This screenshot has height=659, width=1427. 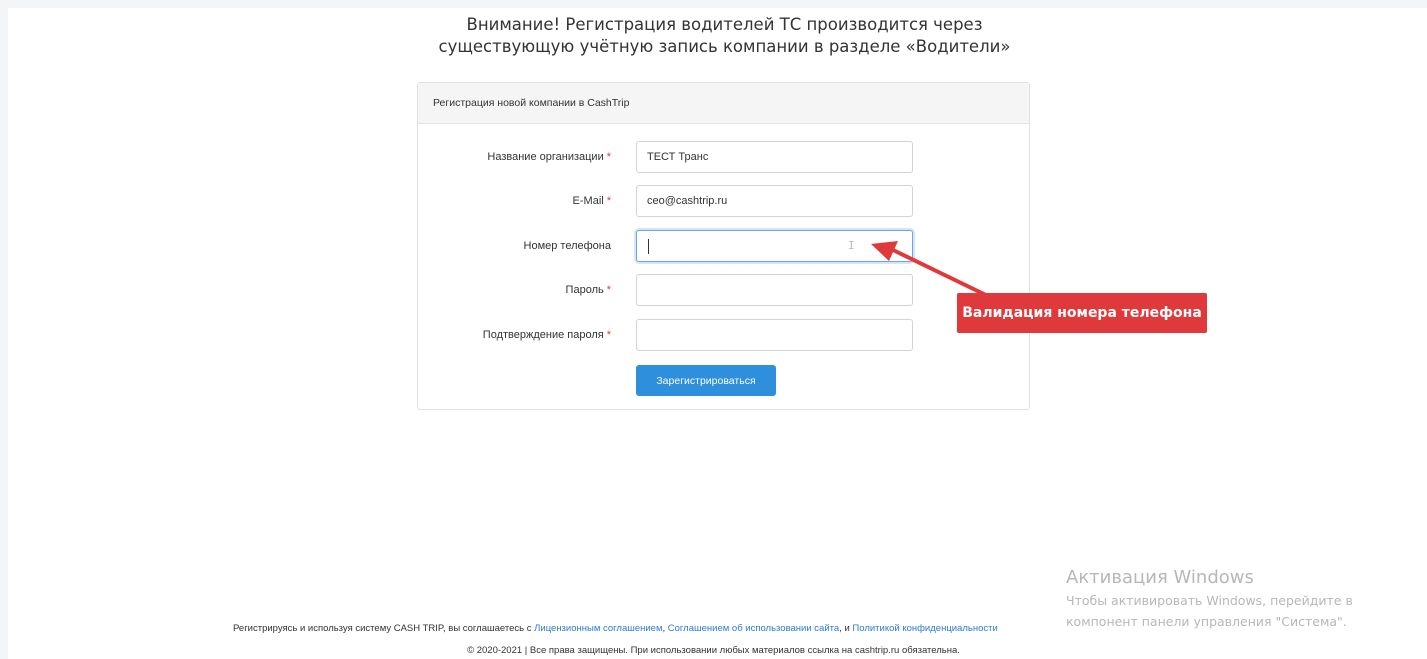 I want to click on email-row: E-Mail *, so click(x=723, y=201).